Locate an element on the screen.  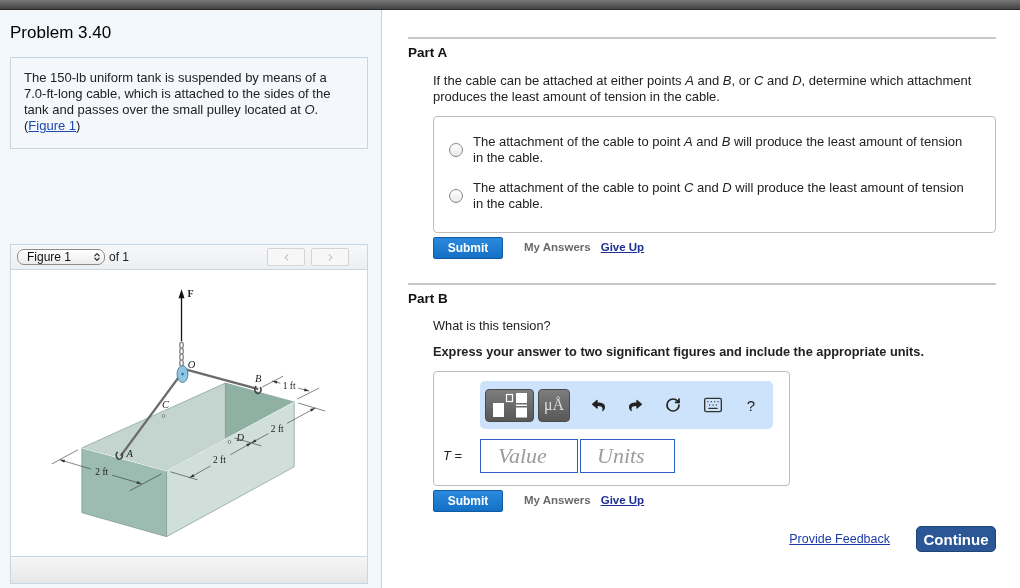
question-text: If the cable can be attached at either points A and B, or C and D, determine which attachment produces the least amount of tension in the cable. is located at coordinates (703, 89).